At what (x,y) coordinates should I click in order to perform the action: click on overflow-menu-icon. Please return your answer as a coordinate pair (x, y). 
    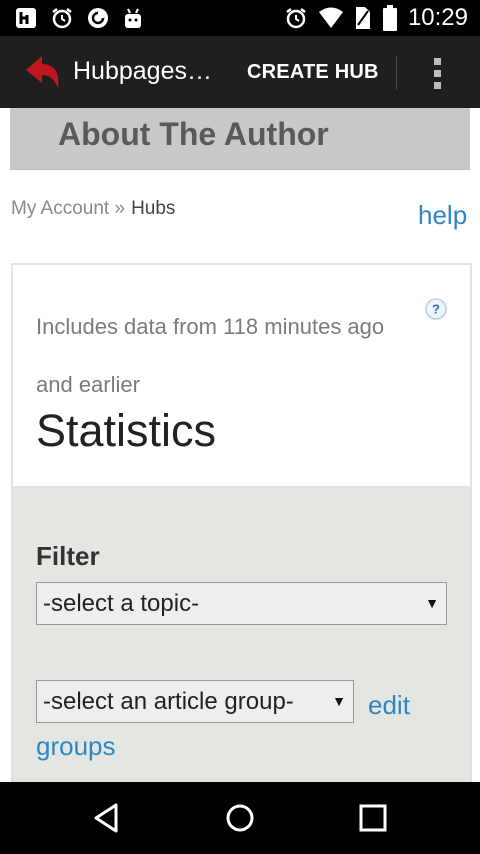
    Looking at the image, I should click on (438, 74).